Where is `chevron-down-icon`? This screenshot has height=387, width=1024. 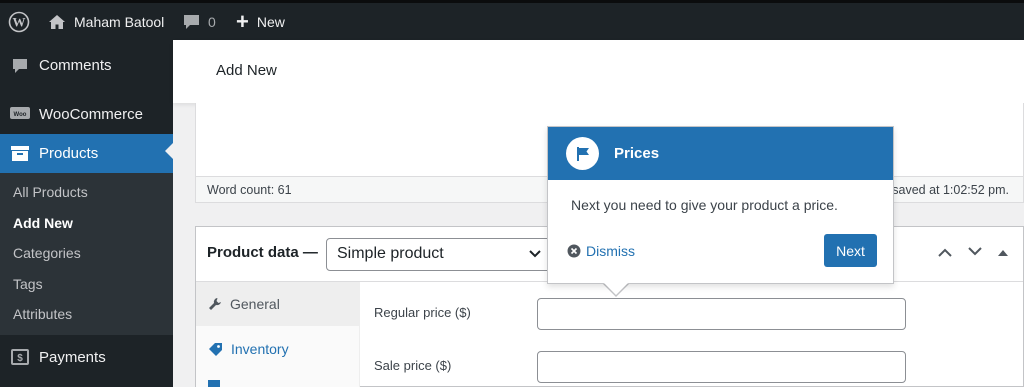
chevron-down-icon is located at coordinates (535, 255).